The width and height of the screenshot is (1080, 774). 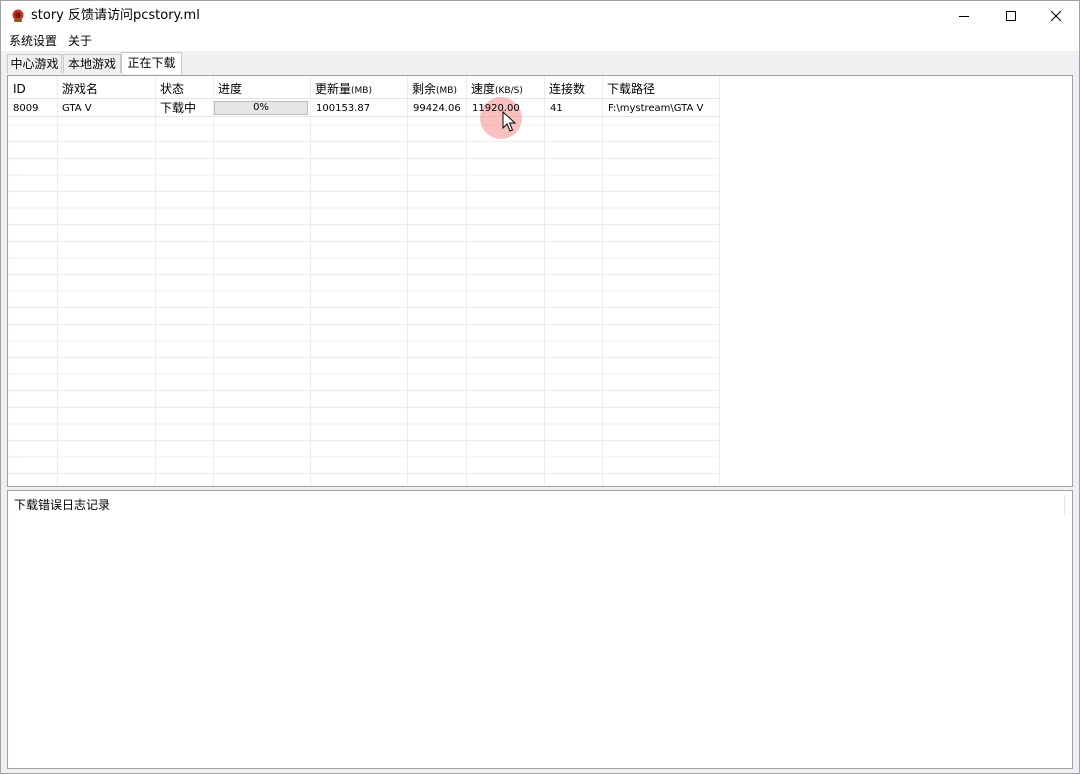 I want to click on menu-system-settings: 系统设置, so click(x=33, y=41).